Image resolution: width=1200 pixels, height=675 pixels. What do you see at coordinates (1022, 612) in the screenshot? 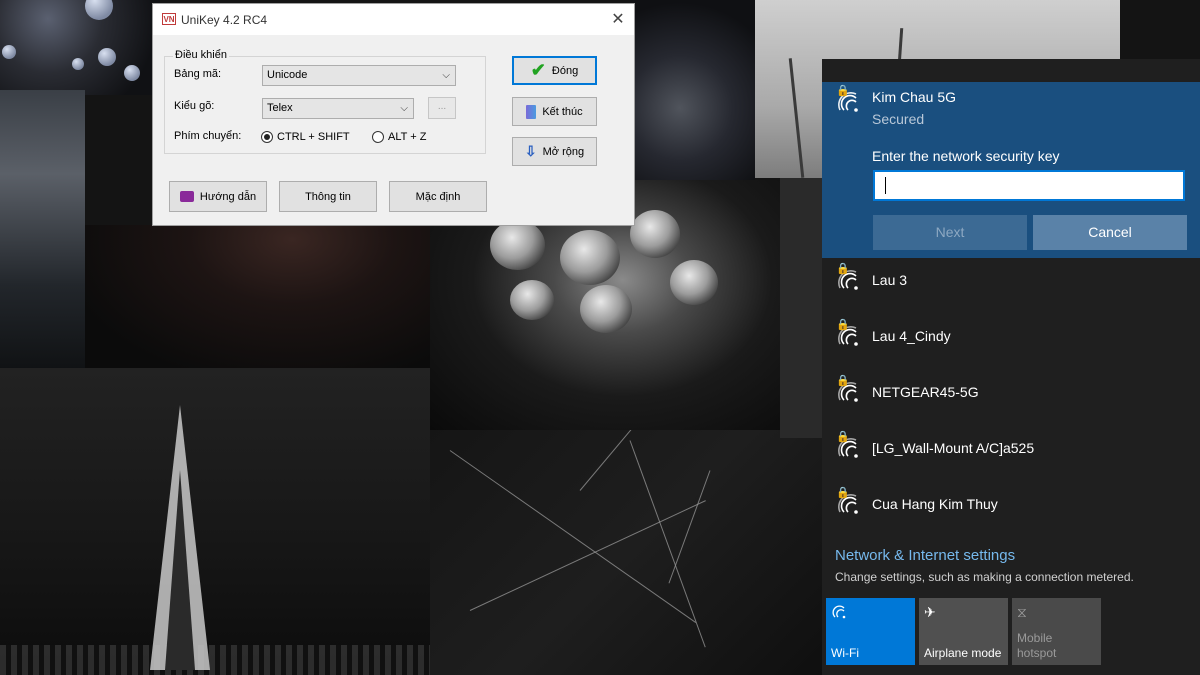
I see `hotspot-icon: ⧖` at bounding box center [1022, 612].